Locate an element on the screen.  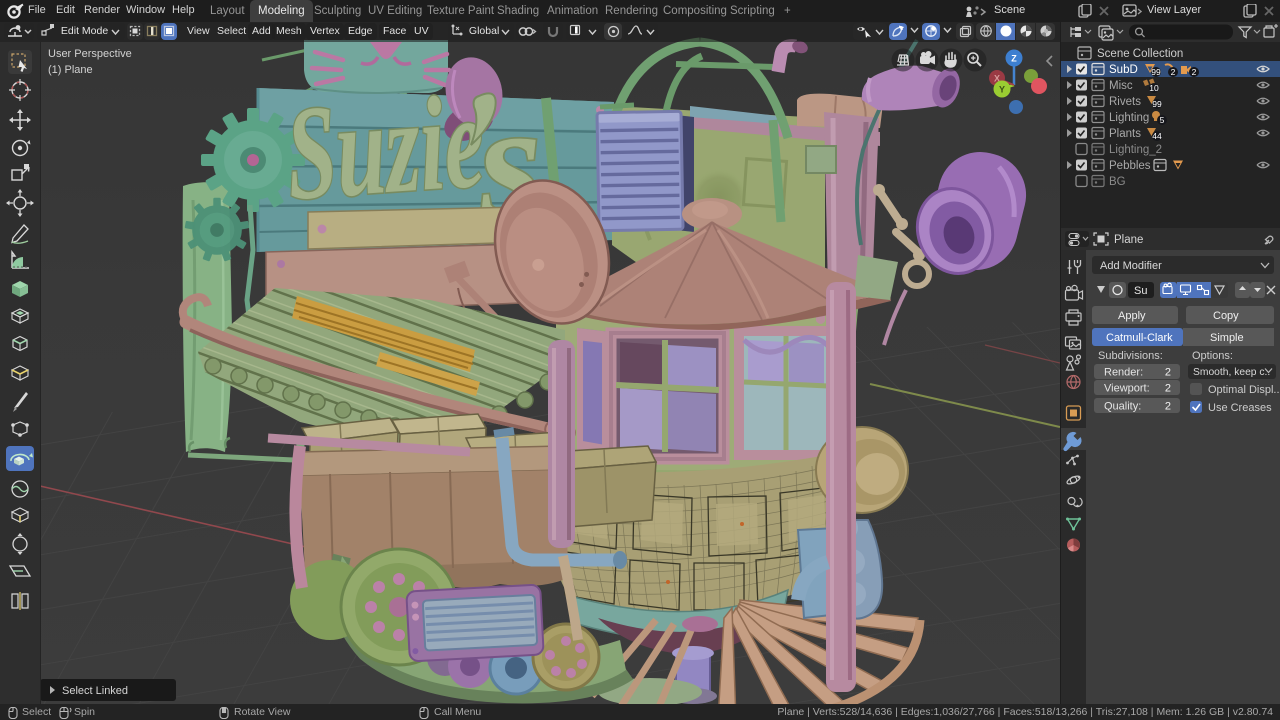
svg-text: Add Modifier is located at coordinates (1131, 266).